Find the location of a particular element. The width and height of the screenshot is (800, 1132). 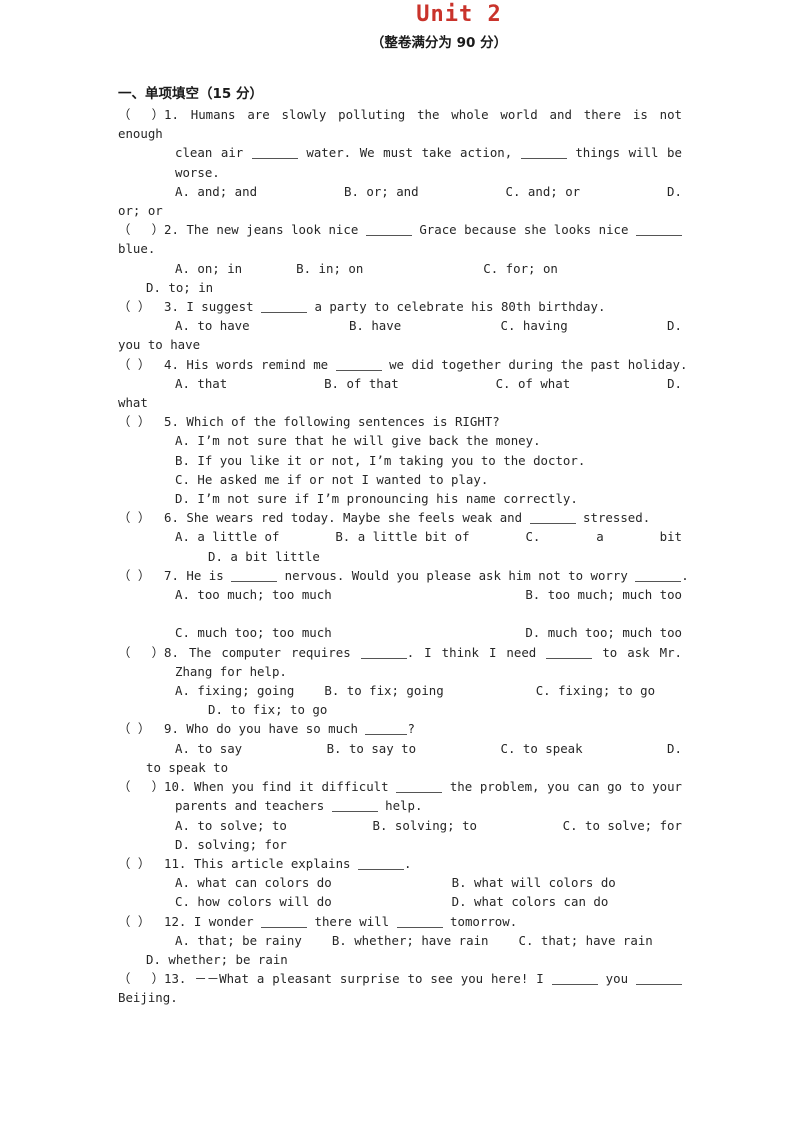

option-c: C. to speak is located at coordinates (542, 748).